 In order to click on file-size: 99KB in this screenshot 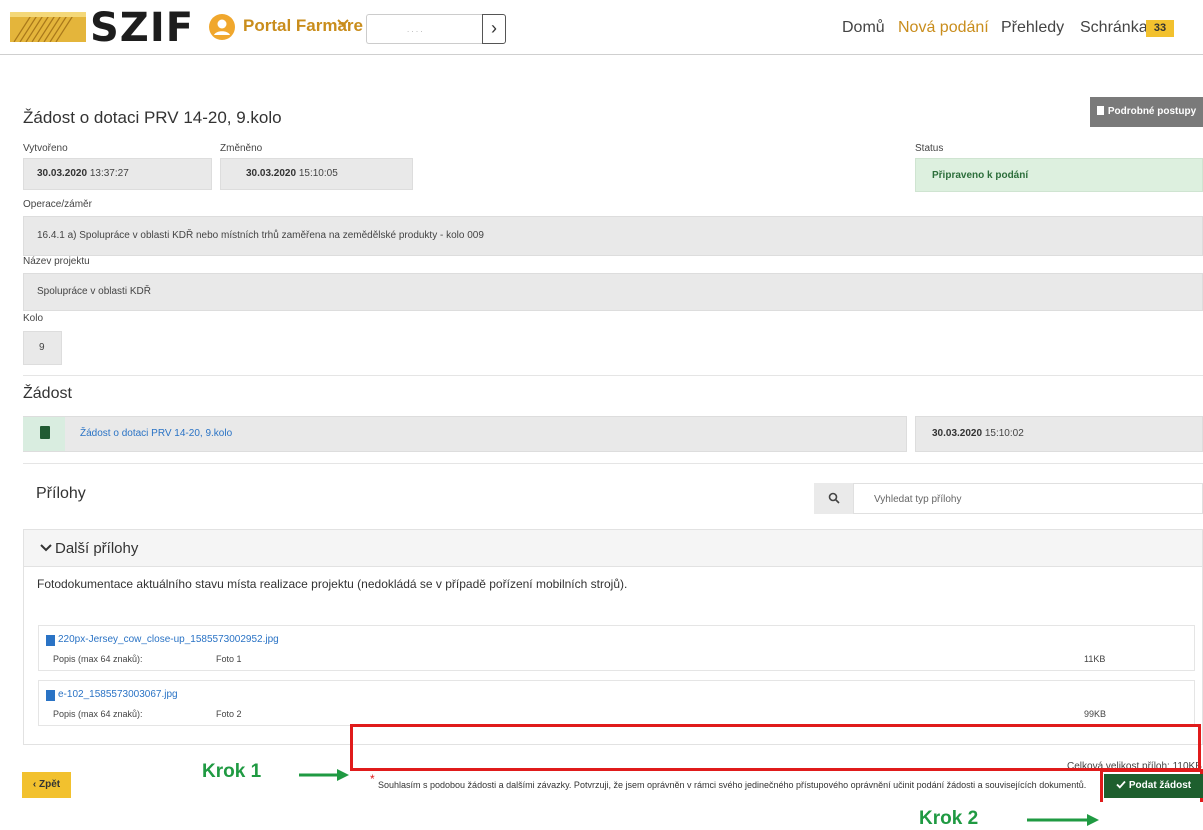, I will do `click(1095, 714)`.